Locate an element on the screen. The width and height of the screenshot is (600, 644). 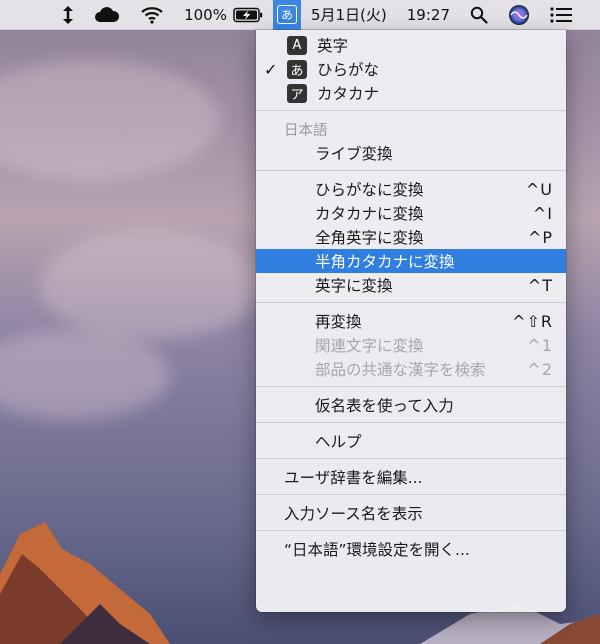
alphabet-mode-icon: A is located at coordinates (297, 45).